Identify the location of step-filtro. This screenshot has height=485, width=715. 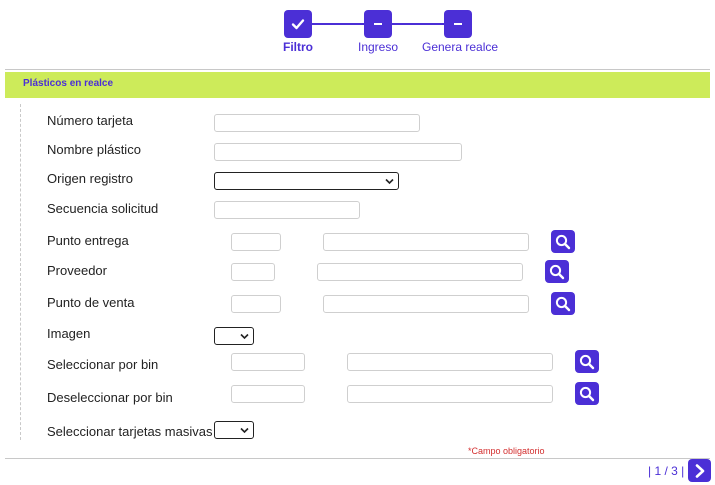
(298, 24).